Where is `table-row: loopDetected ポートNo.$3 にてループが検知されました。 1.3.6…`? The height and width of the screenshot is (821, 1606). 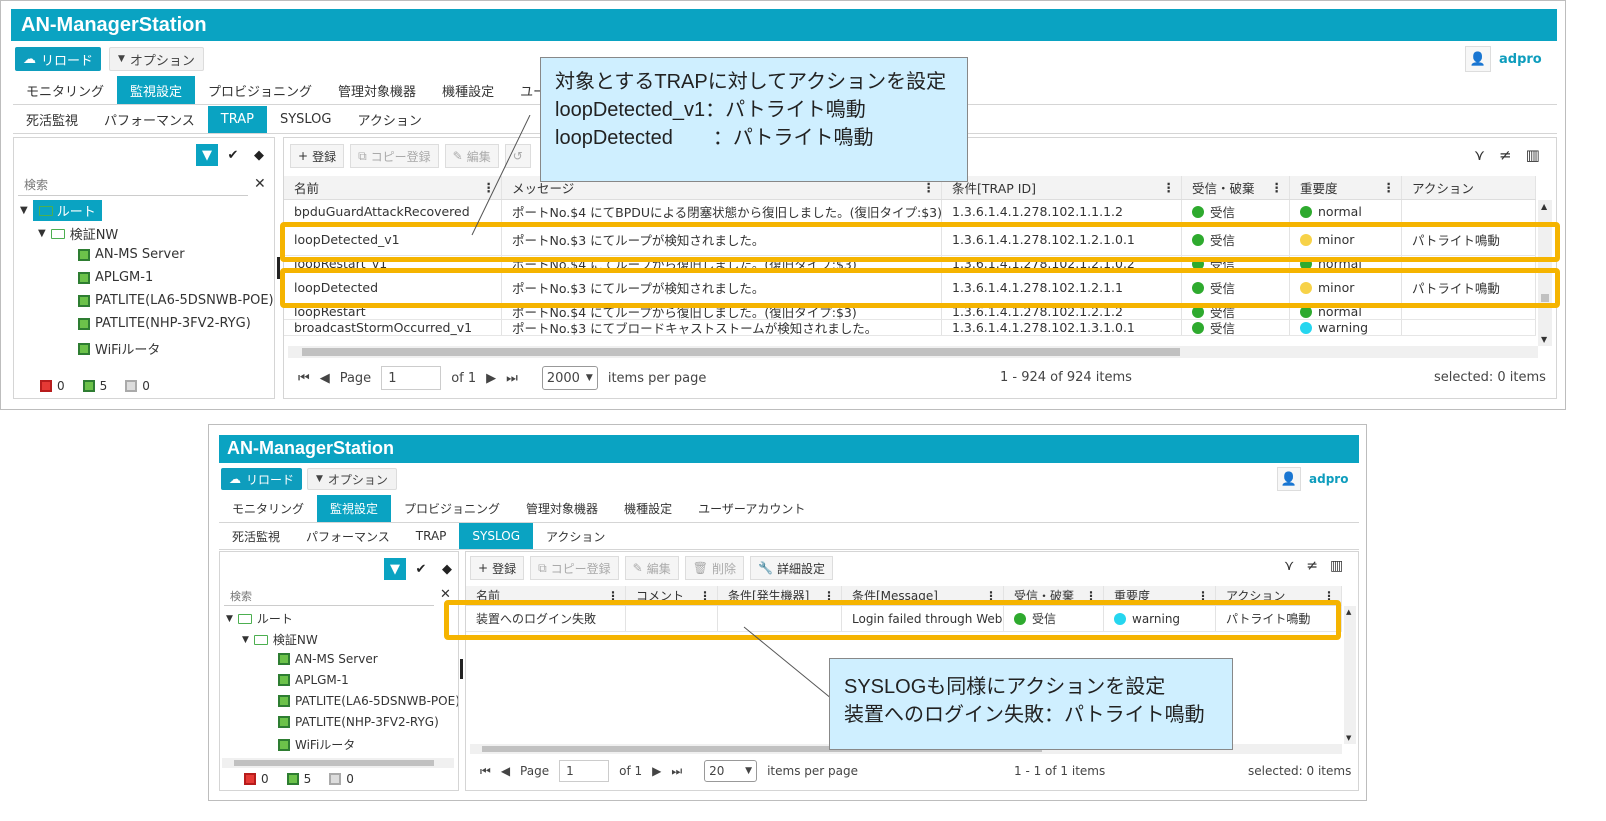
table-row: loopDetected ポートNo.$3 にてループが検知されました。 1.3.6… is located at coordinates (910, 288).